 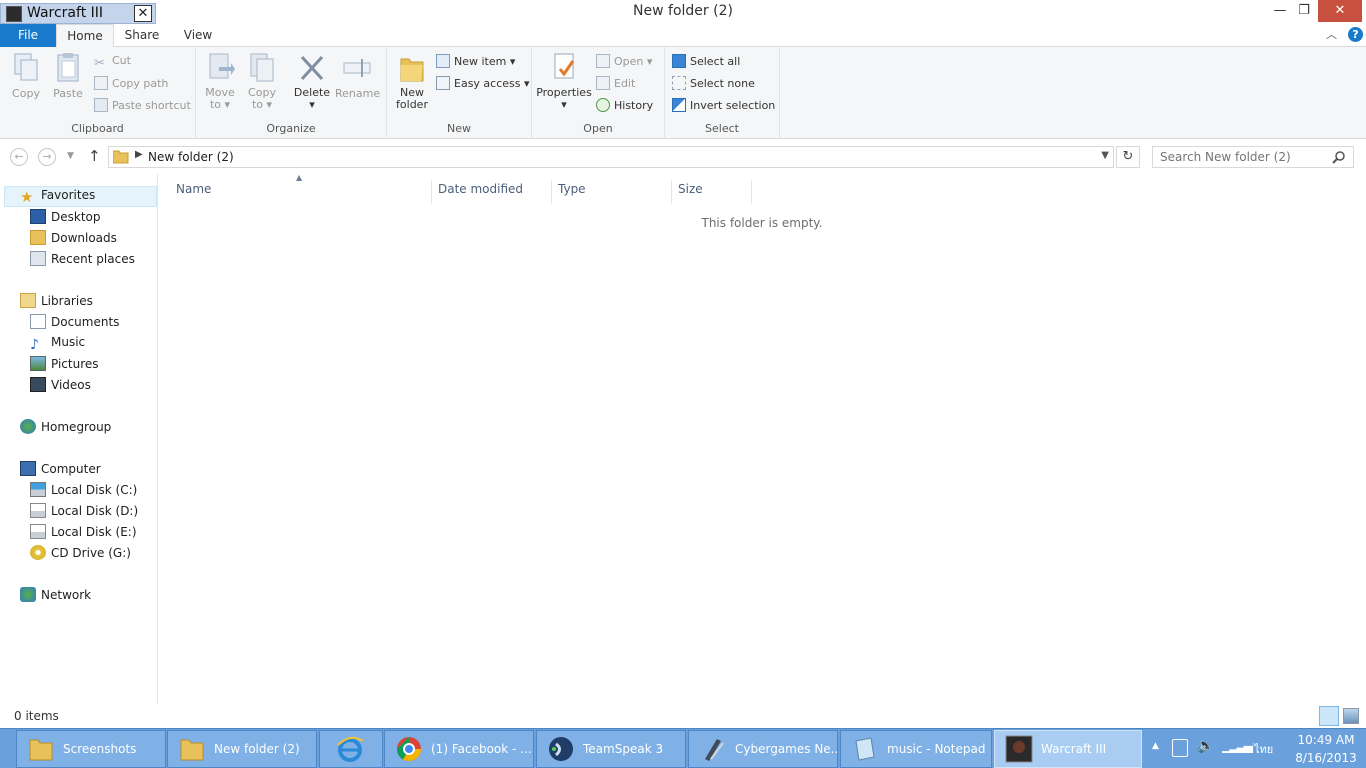 I want to click on refresh-icon: ↻, so click(x=1128, y=157).